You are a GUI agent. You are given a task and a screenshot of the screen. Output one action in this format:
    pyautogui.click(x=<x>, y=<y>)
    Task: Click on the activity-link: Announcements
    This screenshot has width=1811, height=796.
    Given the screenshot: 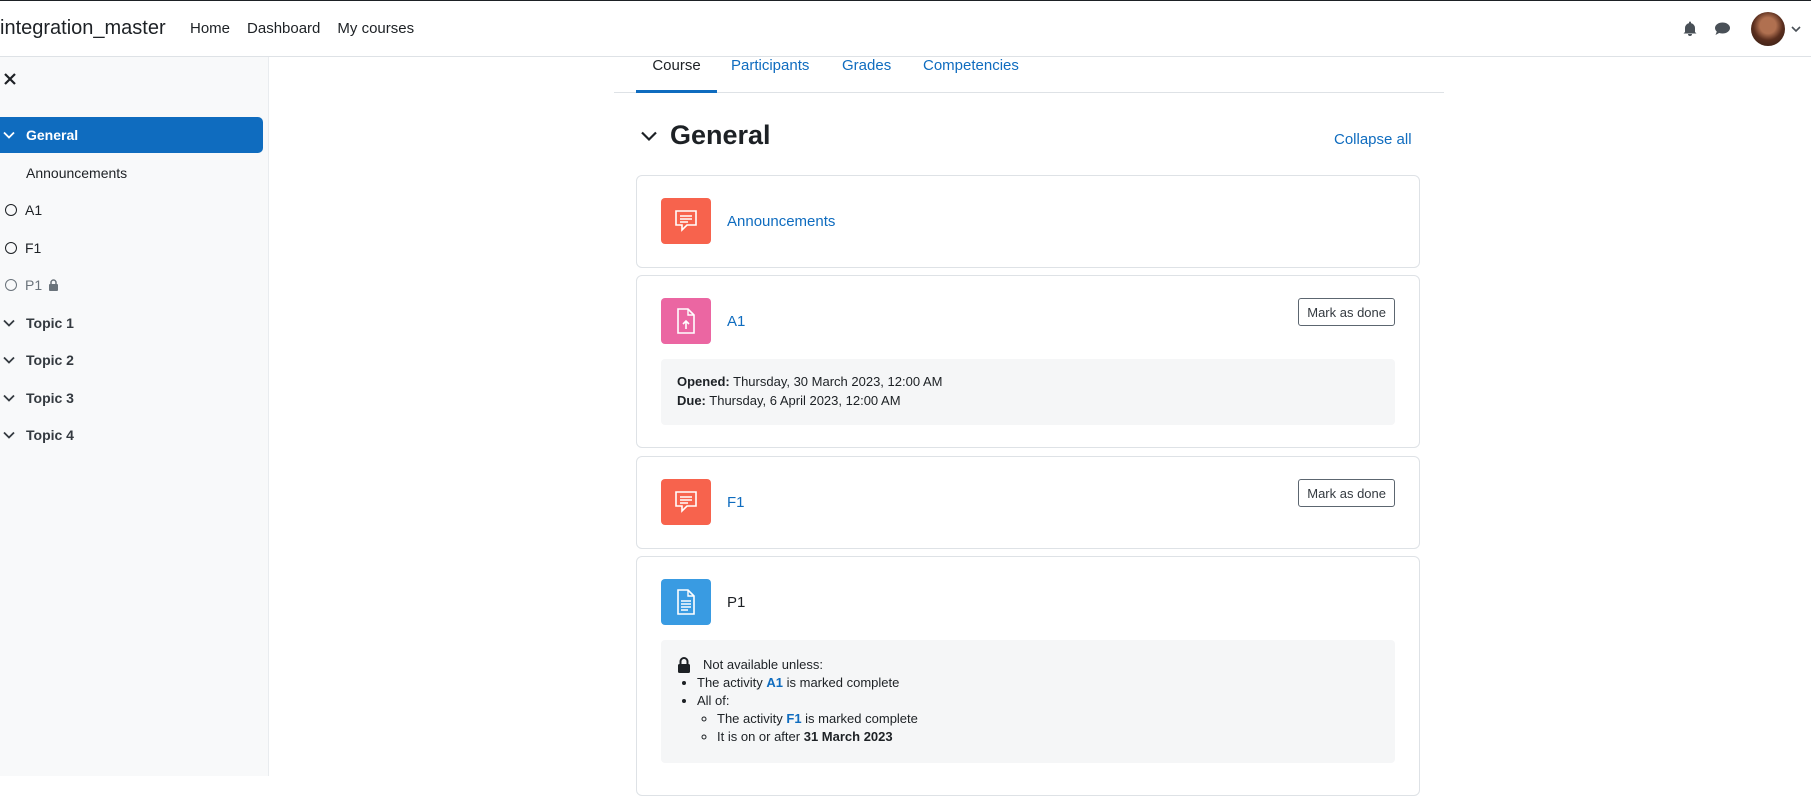 What is the action you would take?
    pyautogui.click(x=781, y=221)
    